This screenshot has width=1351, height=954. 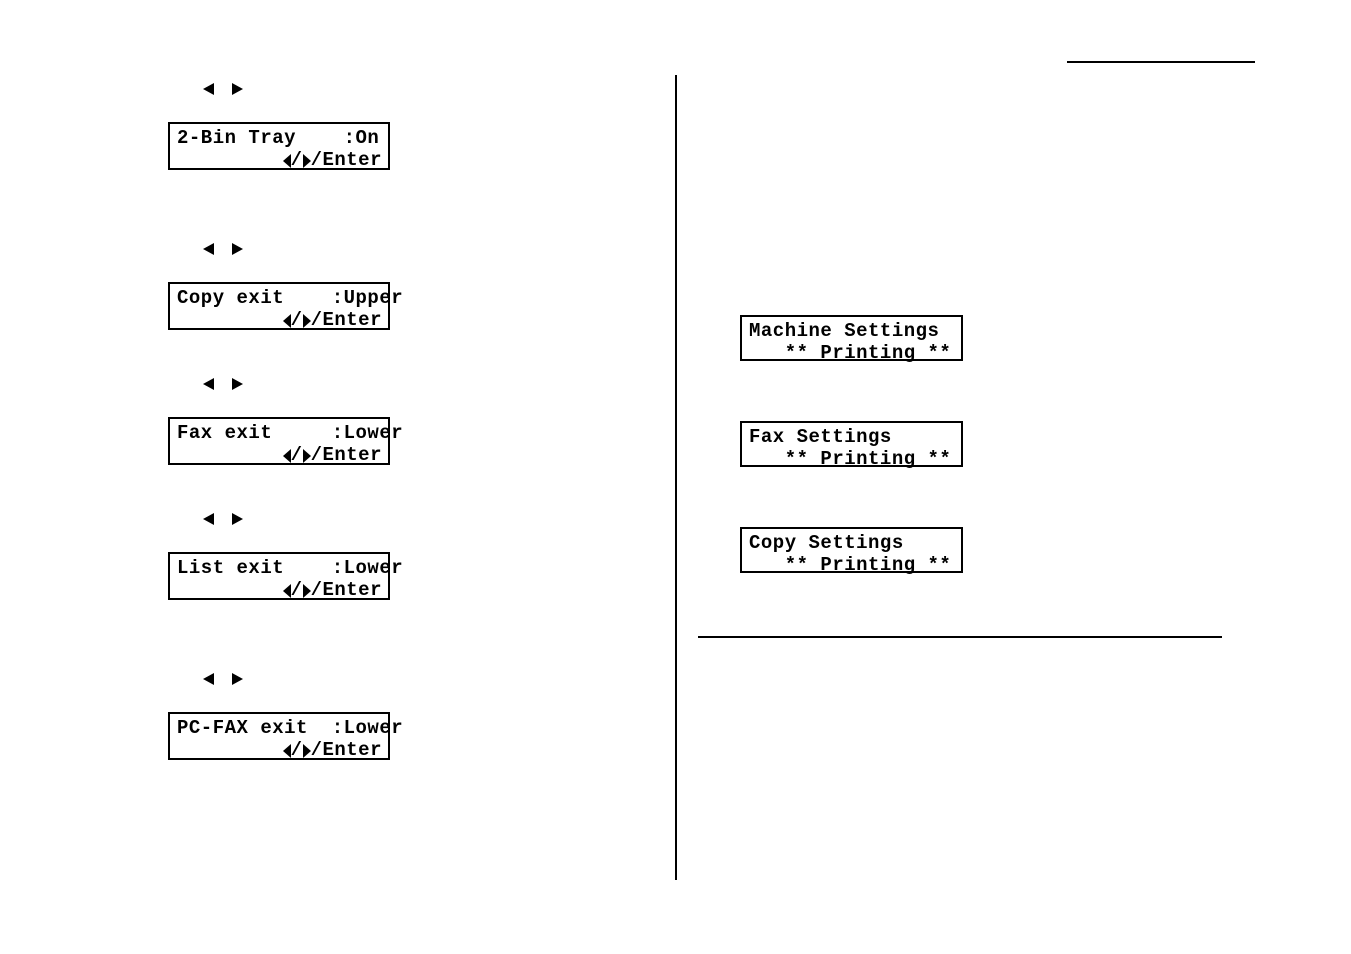 What do you see at coordinates (290, 728) in the screenshot?
I see `lcd-line-primary: PC-FAX exit :Lower` at bounding box center [290, 728].